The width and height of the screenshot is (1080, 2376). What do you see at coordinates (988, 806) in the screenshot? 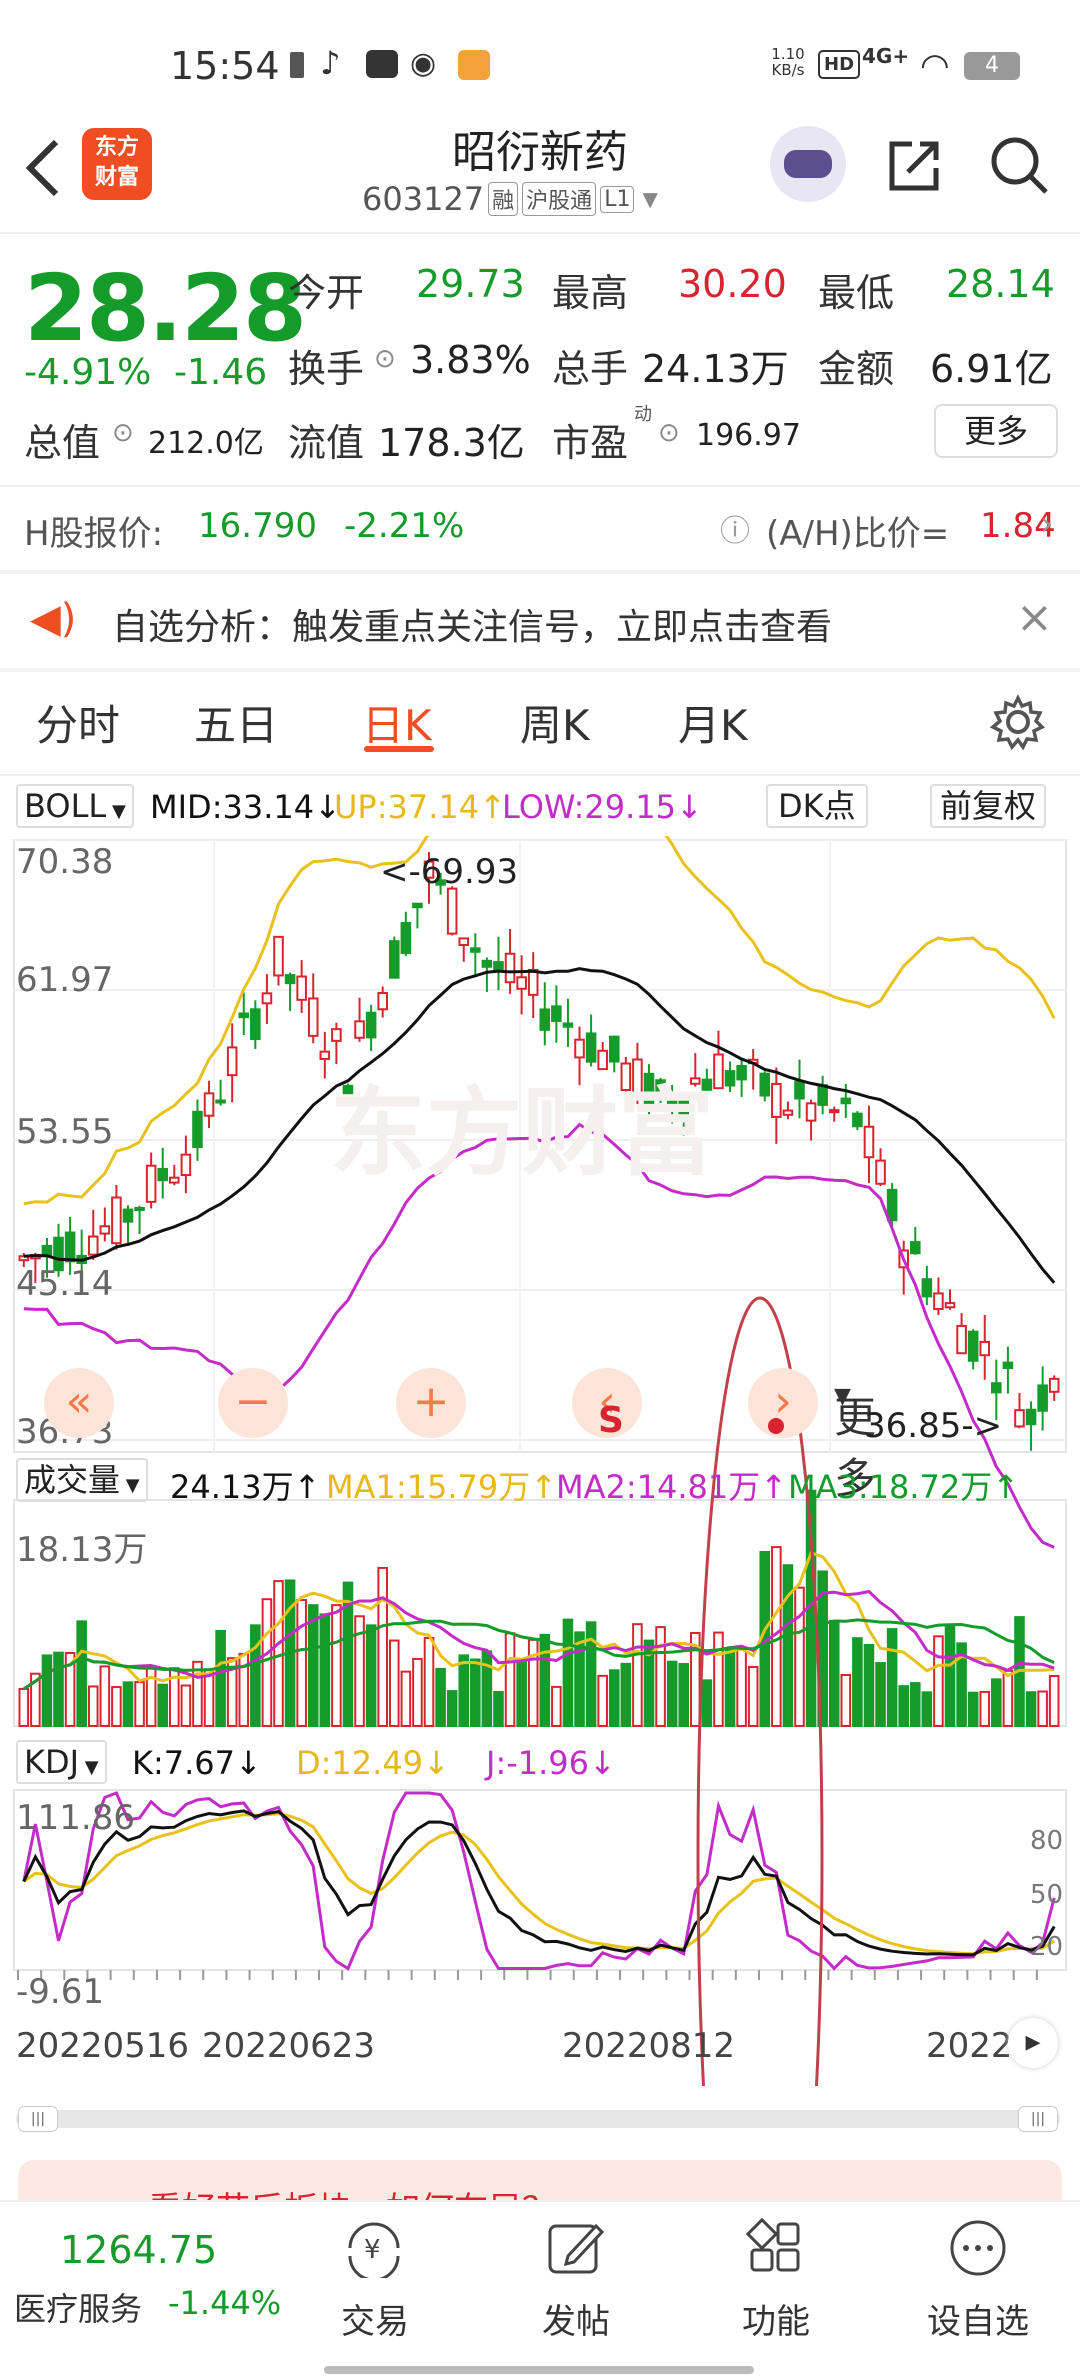
I see `adjust-button: 前复权` at bounding box center [988, 806].